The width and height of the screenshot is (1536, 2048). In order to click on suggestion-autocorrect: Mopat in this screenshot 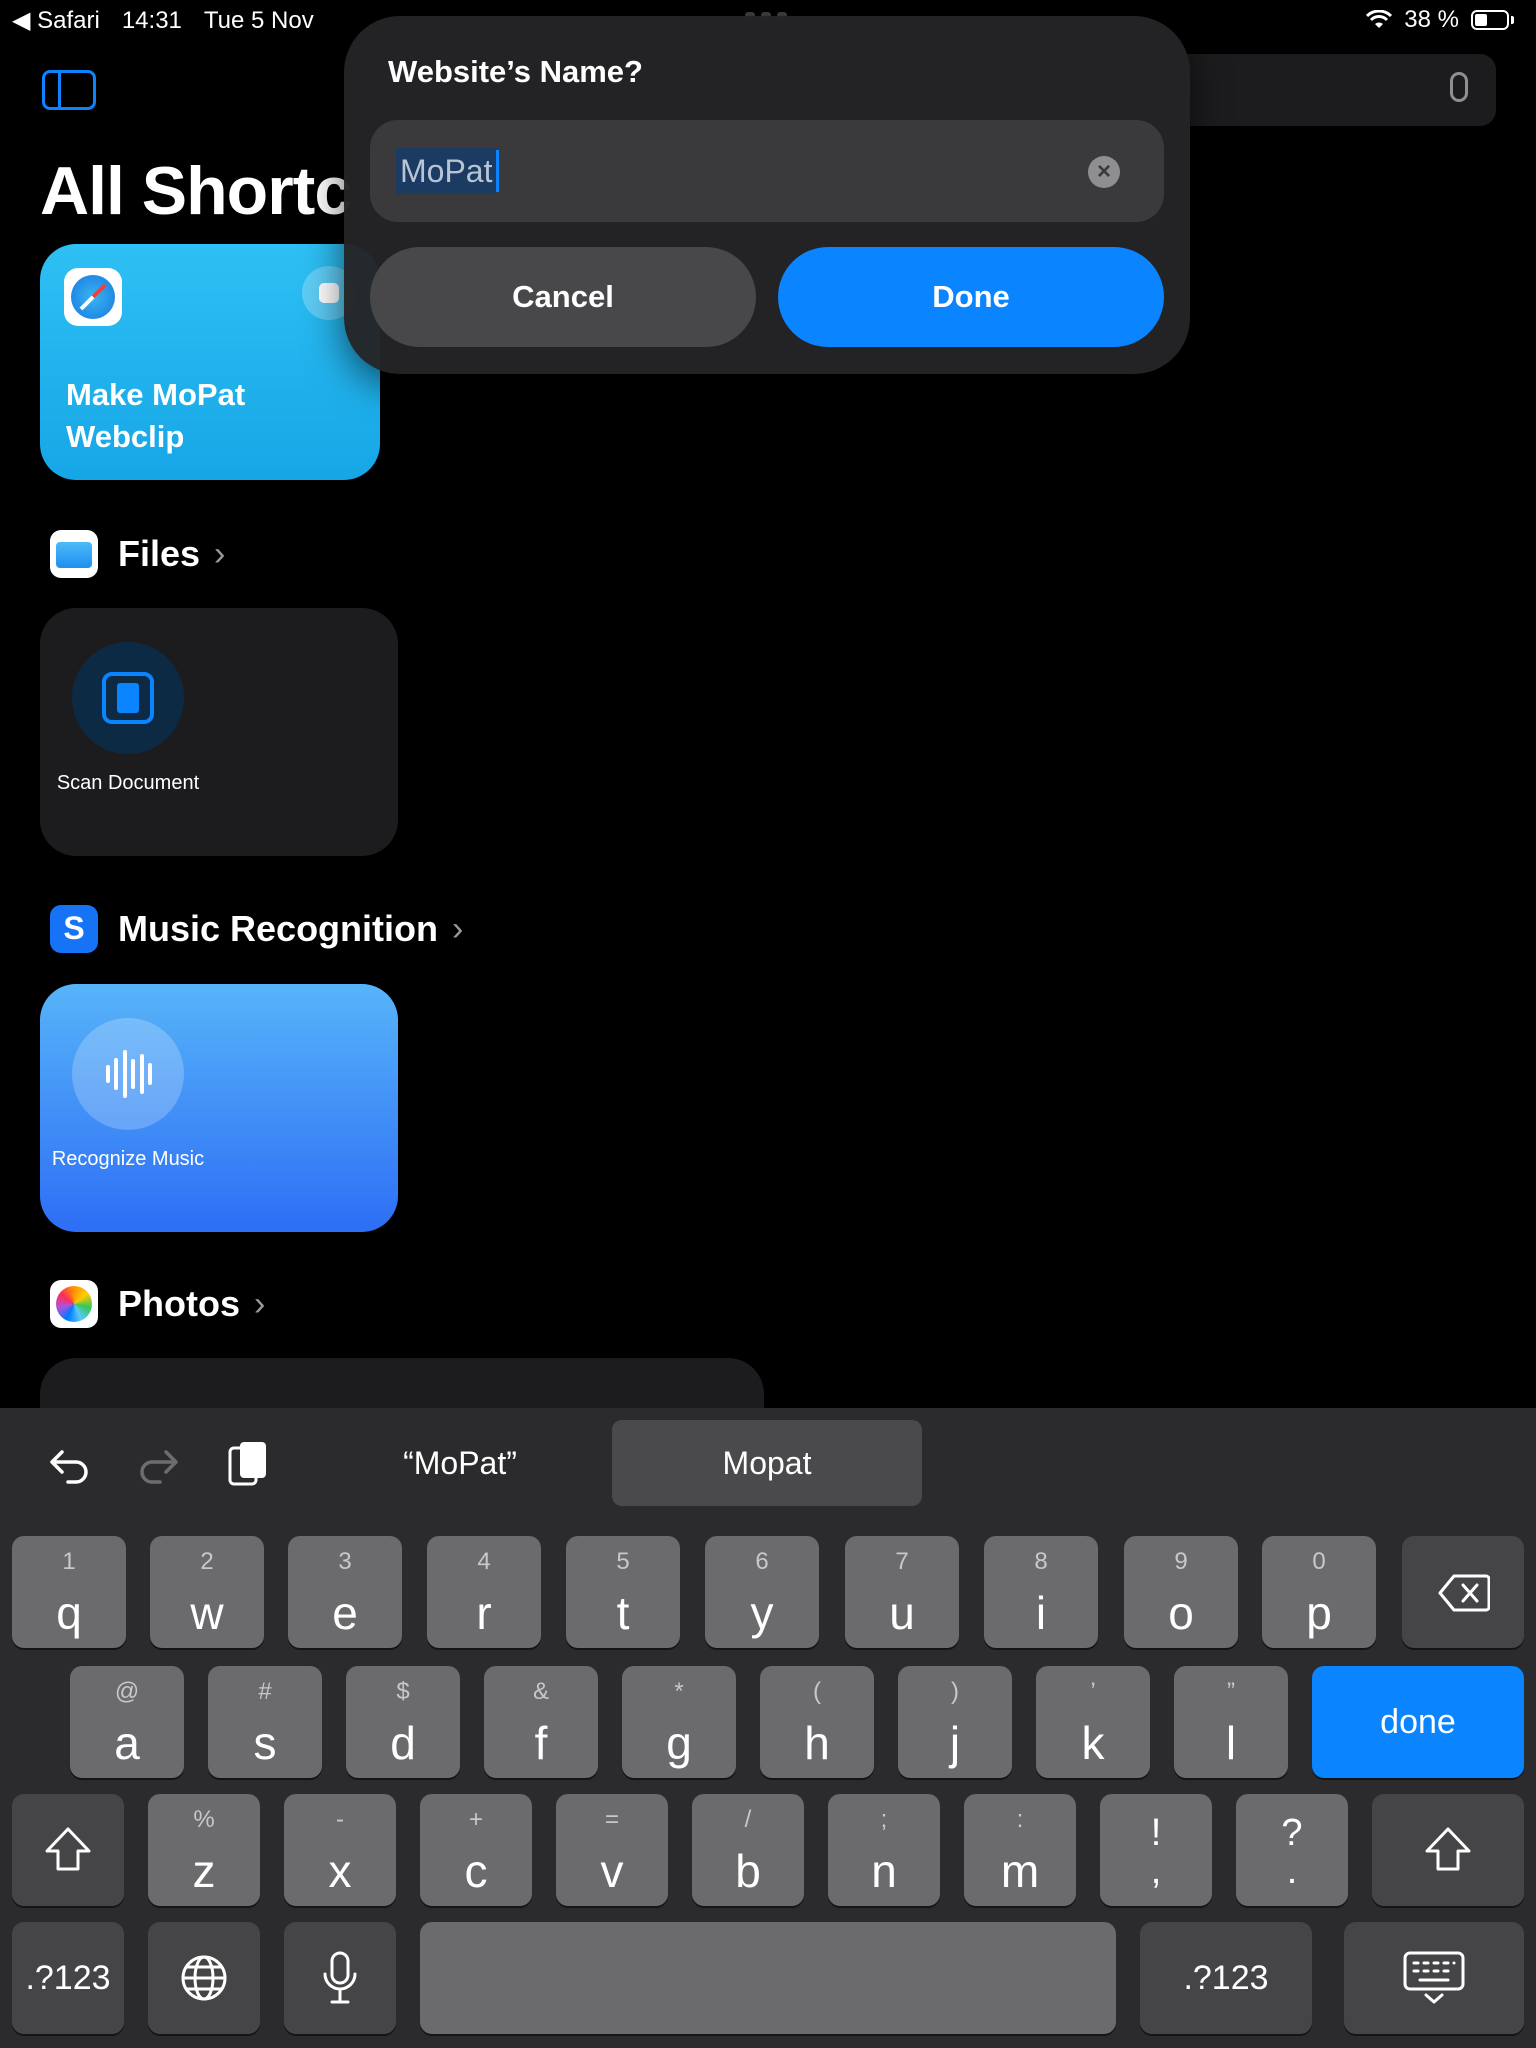, I will do `click(767, 1463)`.